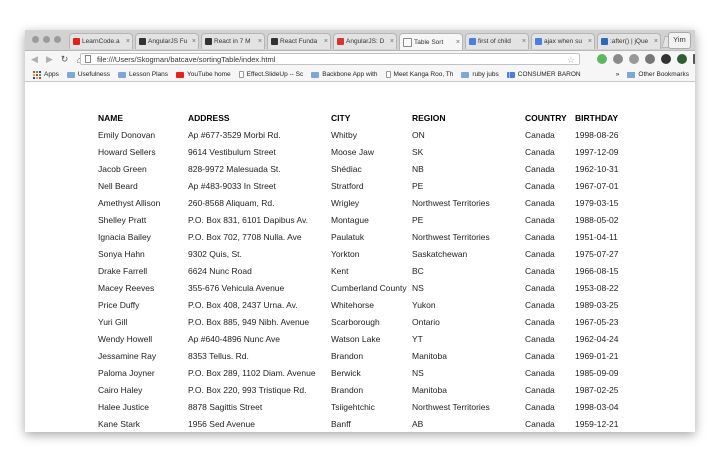 The width and height of the screenshot is (720, 459). What do you see at coordinates (631, 74) in the screenshot?
I see `folder-icon` at bounding box center [631, 74].